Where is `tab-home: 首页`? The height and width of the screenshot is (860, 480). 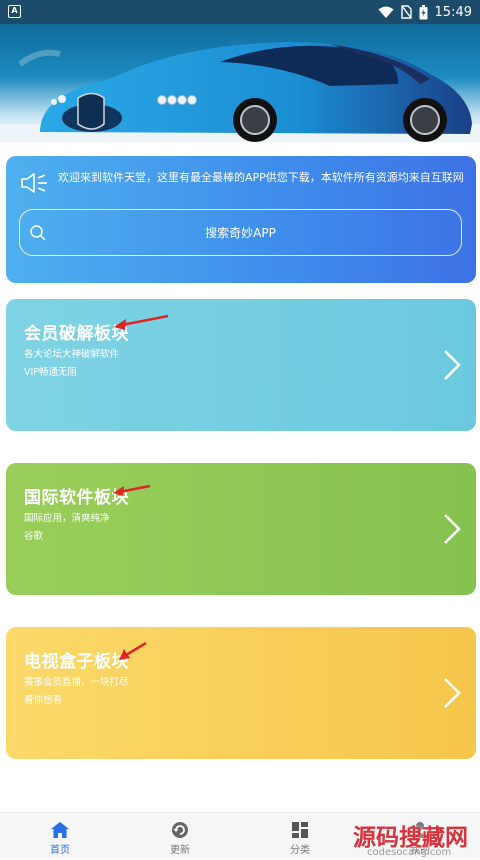 tab-home: 首页 is located at coordinates (60, 836).